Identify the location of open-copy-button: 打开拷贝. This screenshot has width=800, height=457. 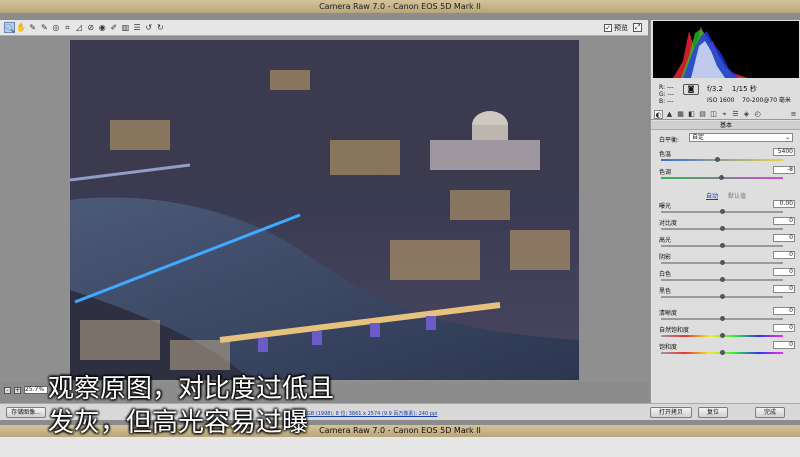
(671, 412).